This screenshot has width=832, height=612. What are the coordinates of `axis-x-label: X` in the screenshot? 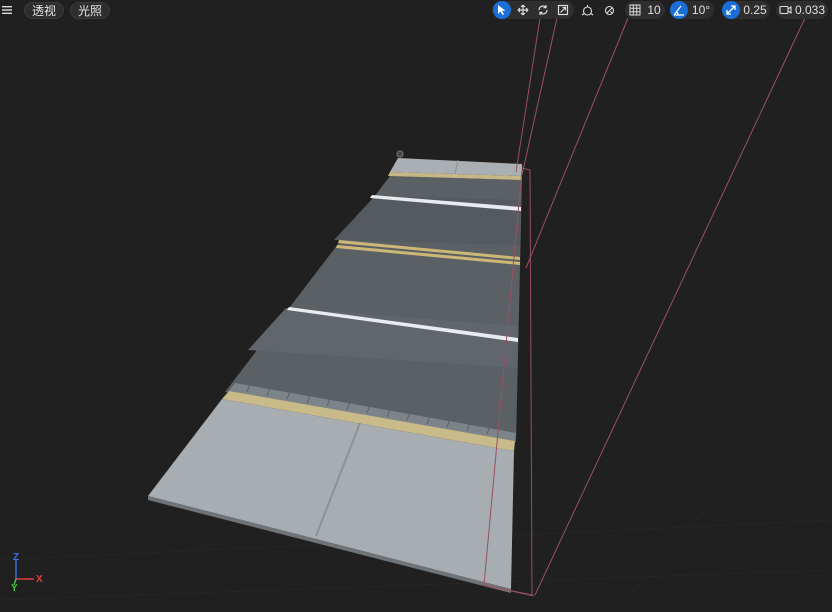 It's located at (39, 579).